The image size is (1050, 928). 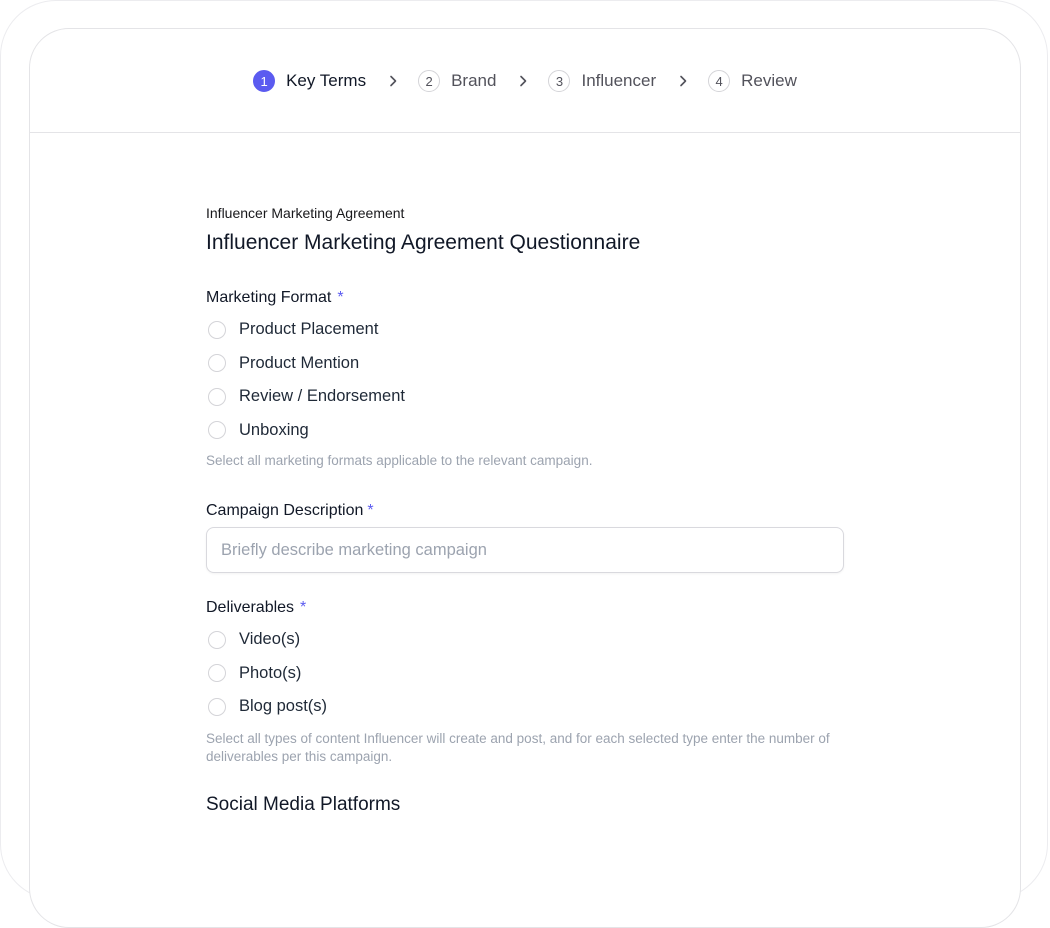 What do you see at coordinates (270, 672) in the screenshot?
I see `option-label: Photo(s)` at bounding box center [270, 672].